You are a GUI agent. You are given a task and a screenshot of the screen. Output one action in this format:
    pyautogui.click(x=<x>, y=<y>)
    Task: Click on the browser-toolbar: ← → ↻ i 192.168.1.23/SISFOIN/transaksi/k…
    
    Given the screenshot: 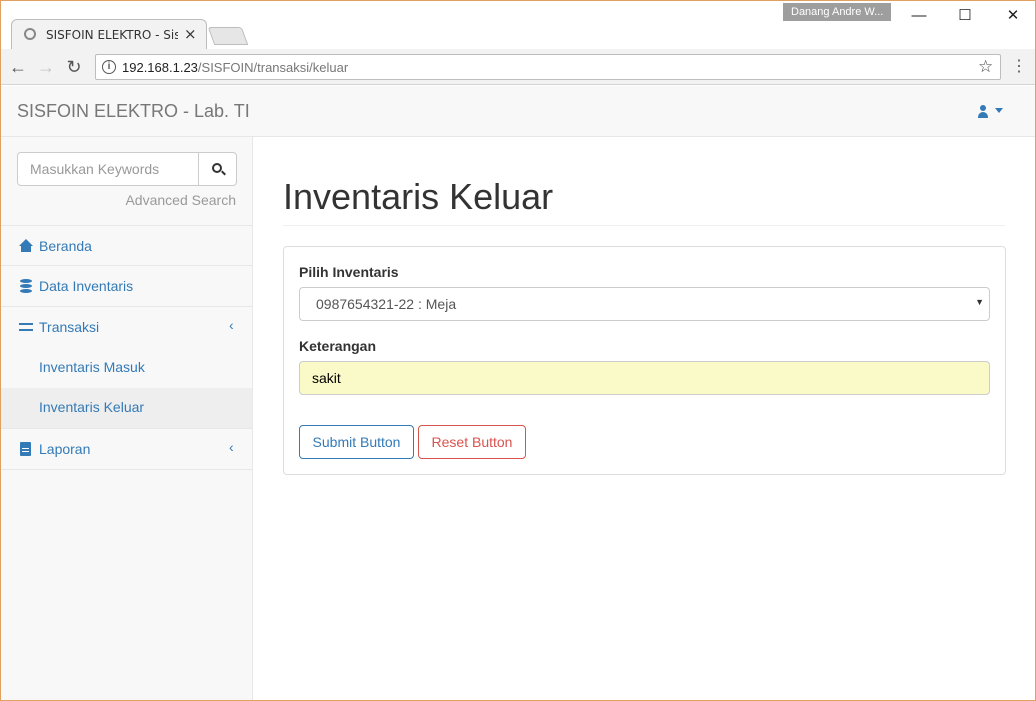 What is the action you would take?
    pyautogui.click(x=518, y=67)
    